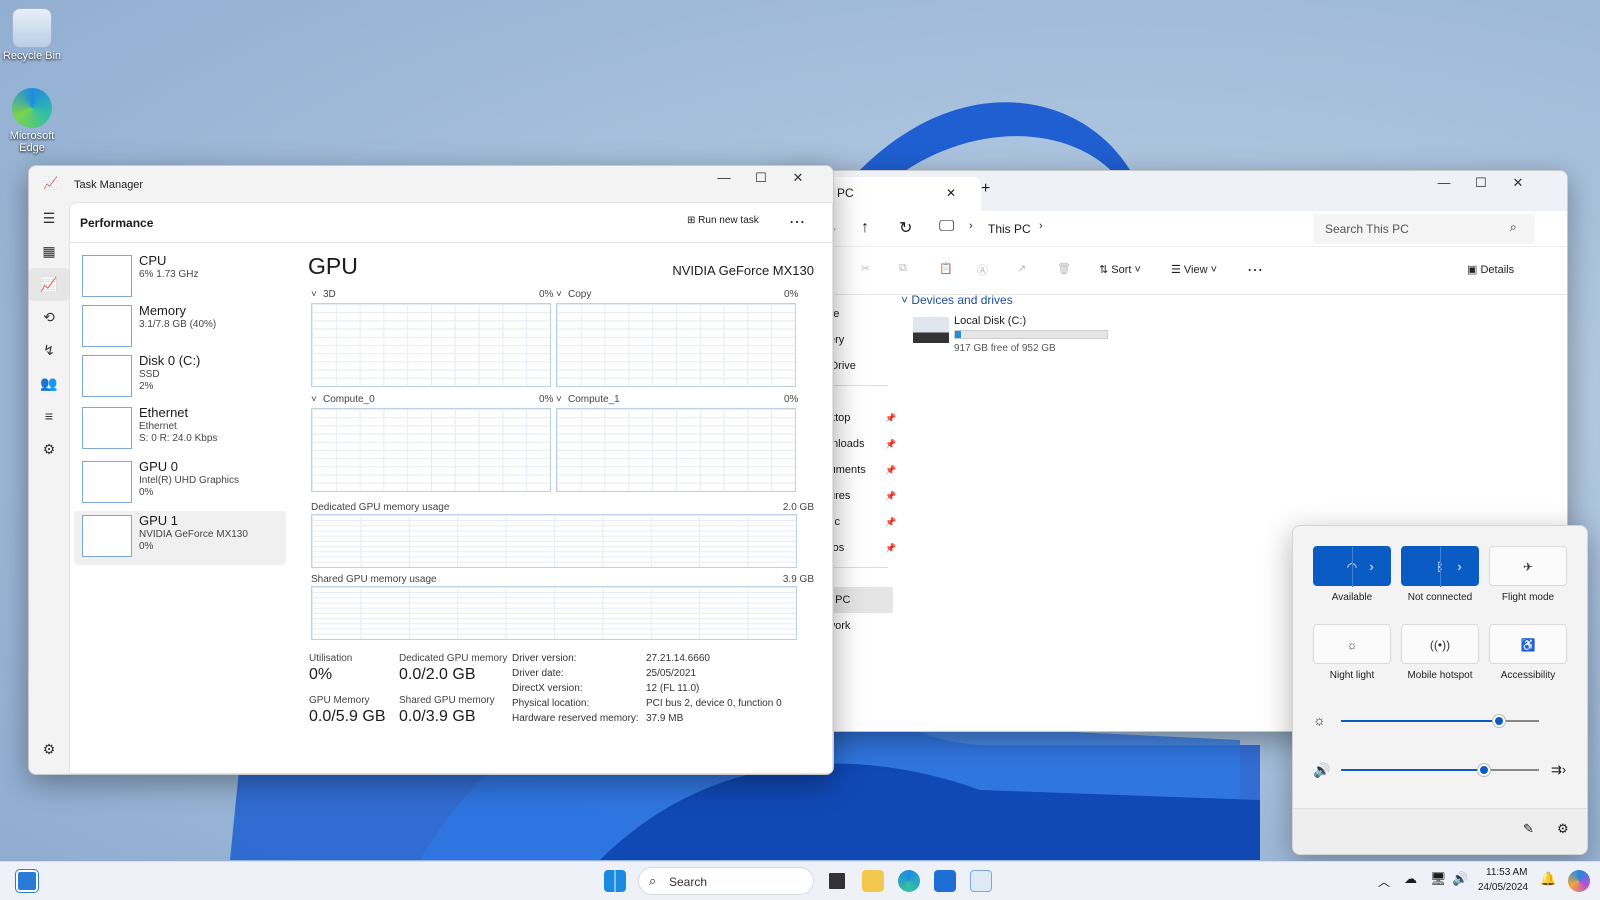  What do you see at coordinates (180, 484) in the screenshot?
I see `device-item-gpu-0: GPU 0 Intel(R) UHD Graphics 0%` at bounding box center [180, 484].